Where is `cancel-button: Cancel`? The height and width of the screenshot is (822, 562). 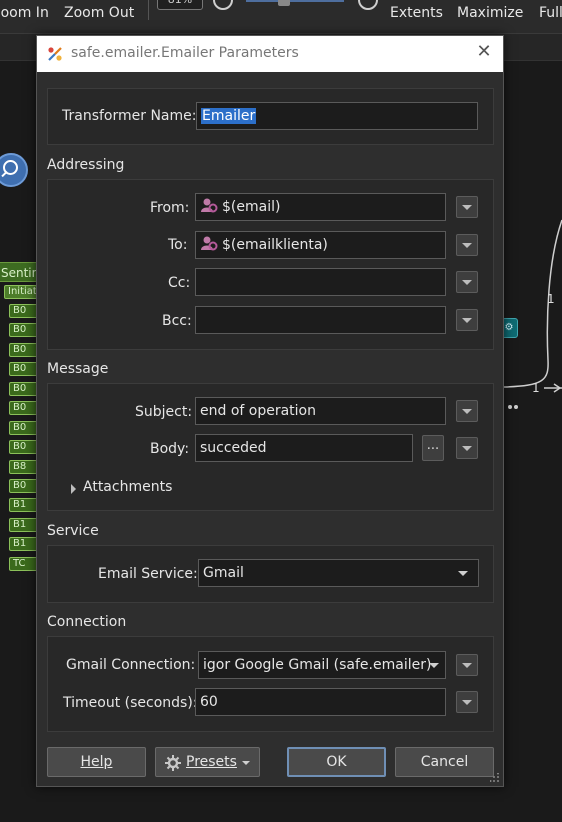
cancel-button: Cancel is located at coordinates (444, 762).